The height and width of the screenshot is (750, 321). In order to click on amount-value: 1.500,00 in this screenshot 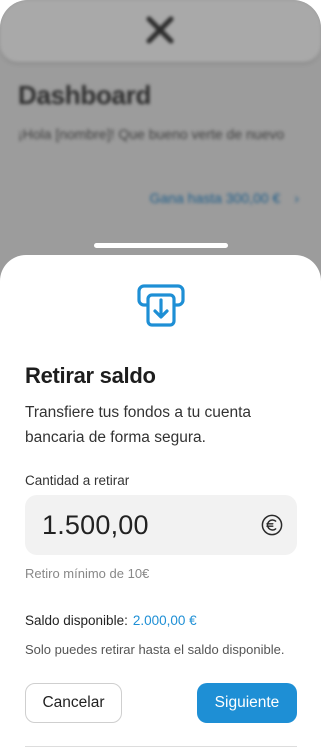, I will do `click(95, 525)`.